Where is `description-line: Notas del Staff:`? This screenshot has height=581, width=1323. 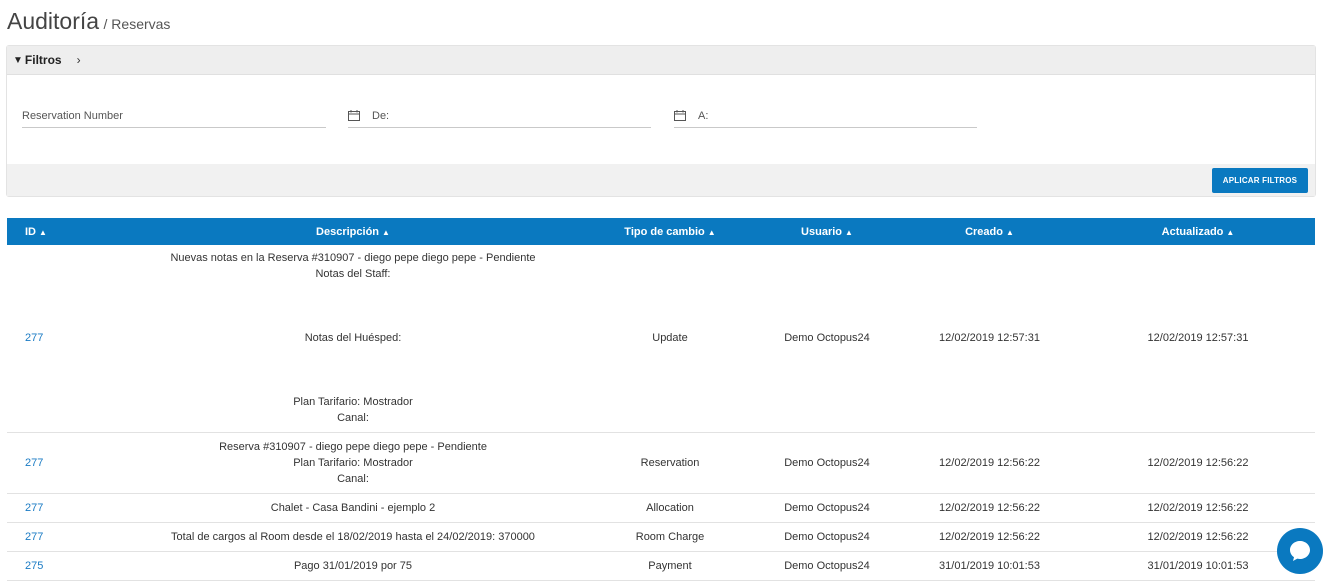 description-line: Notas del Staff: is located at coordinates (353, 274).